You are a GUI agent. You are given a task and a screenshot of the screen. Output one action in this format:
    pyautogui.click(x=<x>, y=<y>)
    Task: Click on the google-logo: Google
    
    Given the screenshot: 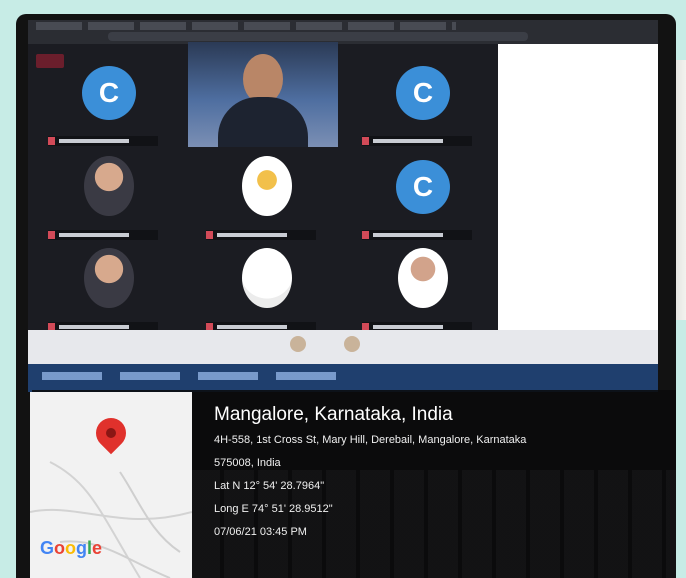 What is the action you would take?
    pyautogui.click(x=71, y=548)
    